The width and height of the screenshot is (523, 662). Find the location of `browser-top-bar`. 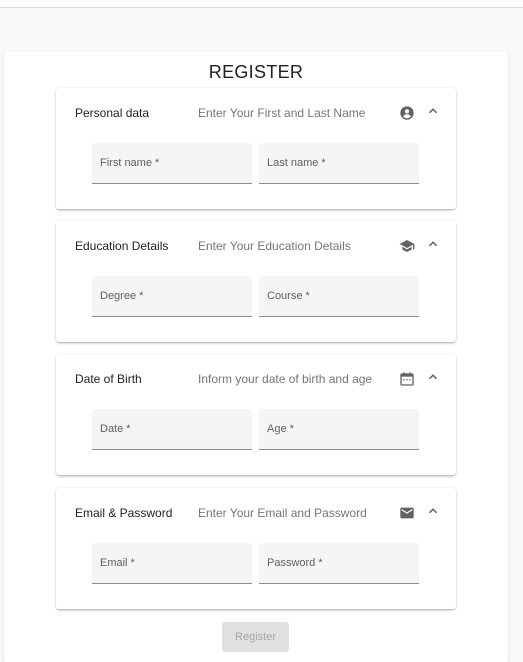

browser-top-bar is located at coordinates (261, 4).